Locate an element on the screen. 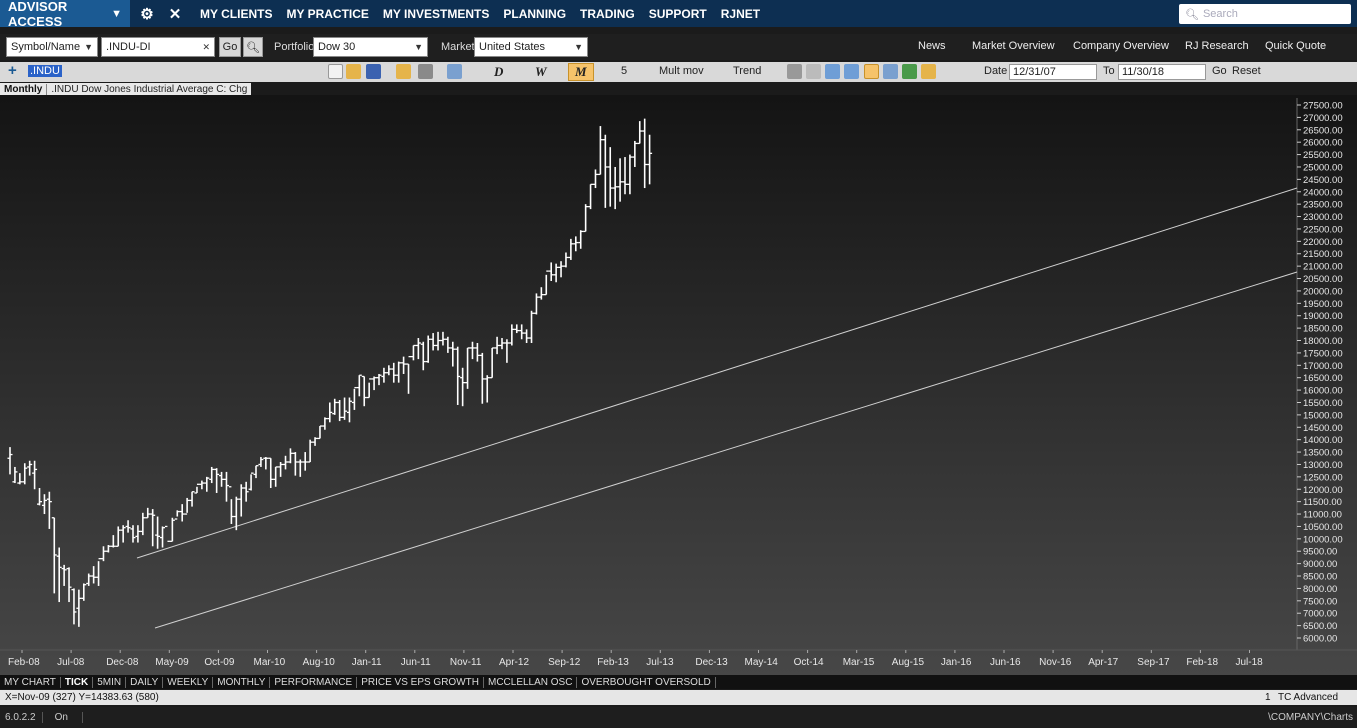 This screenshot has height=728, width=1357. chart-period-label: Monthly is located at coordinates (23, 89).